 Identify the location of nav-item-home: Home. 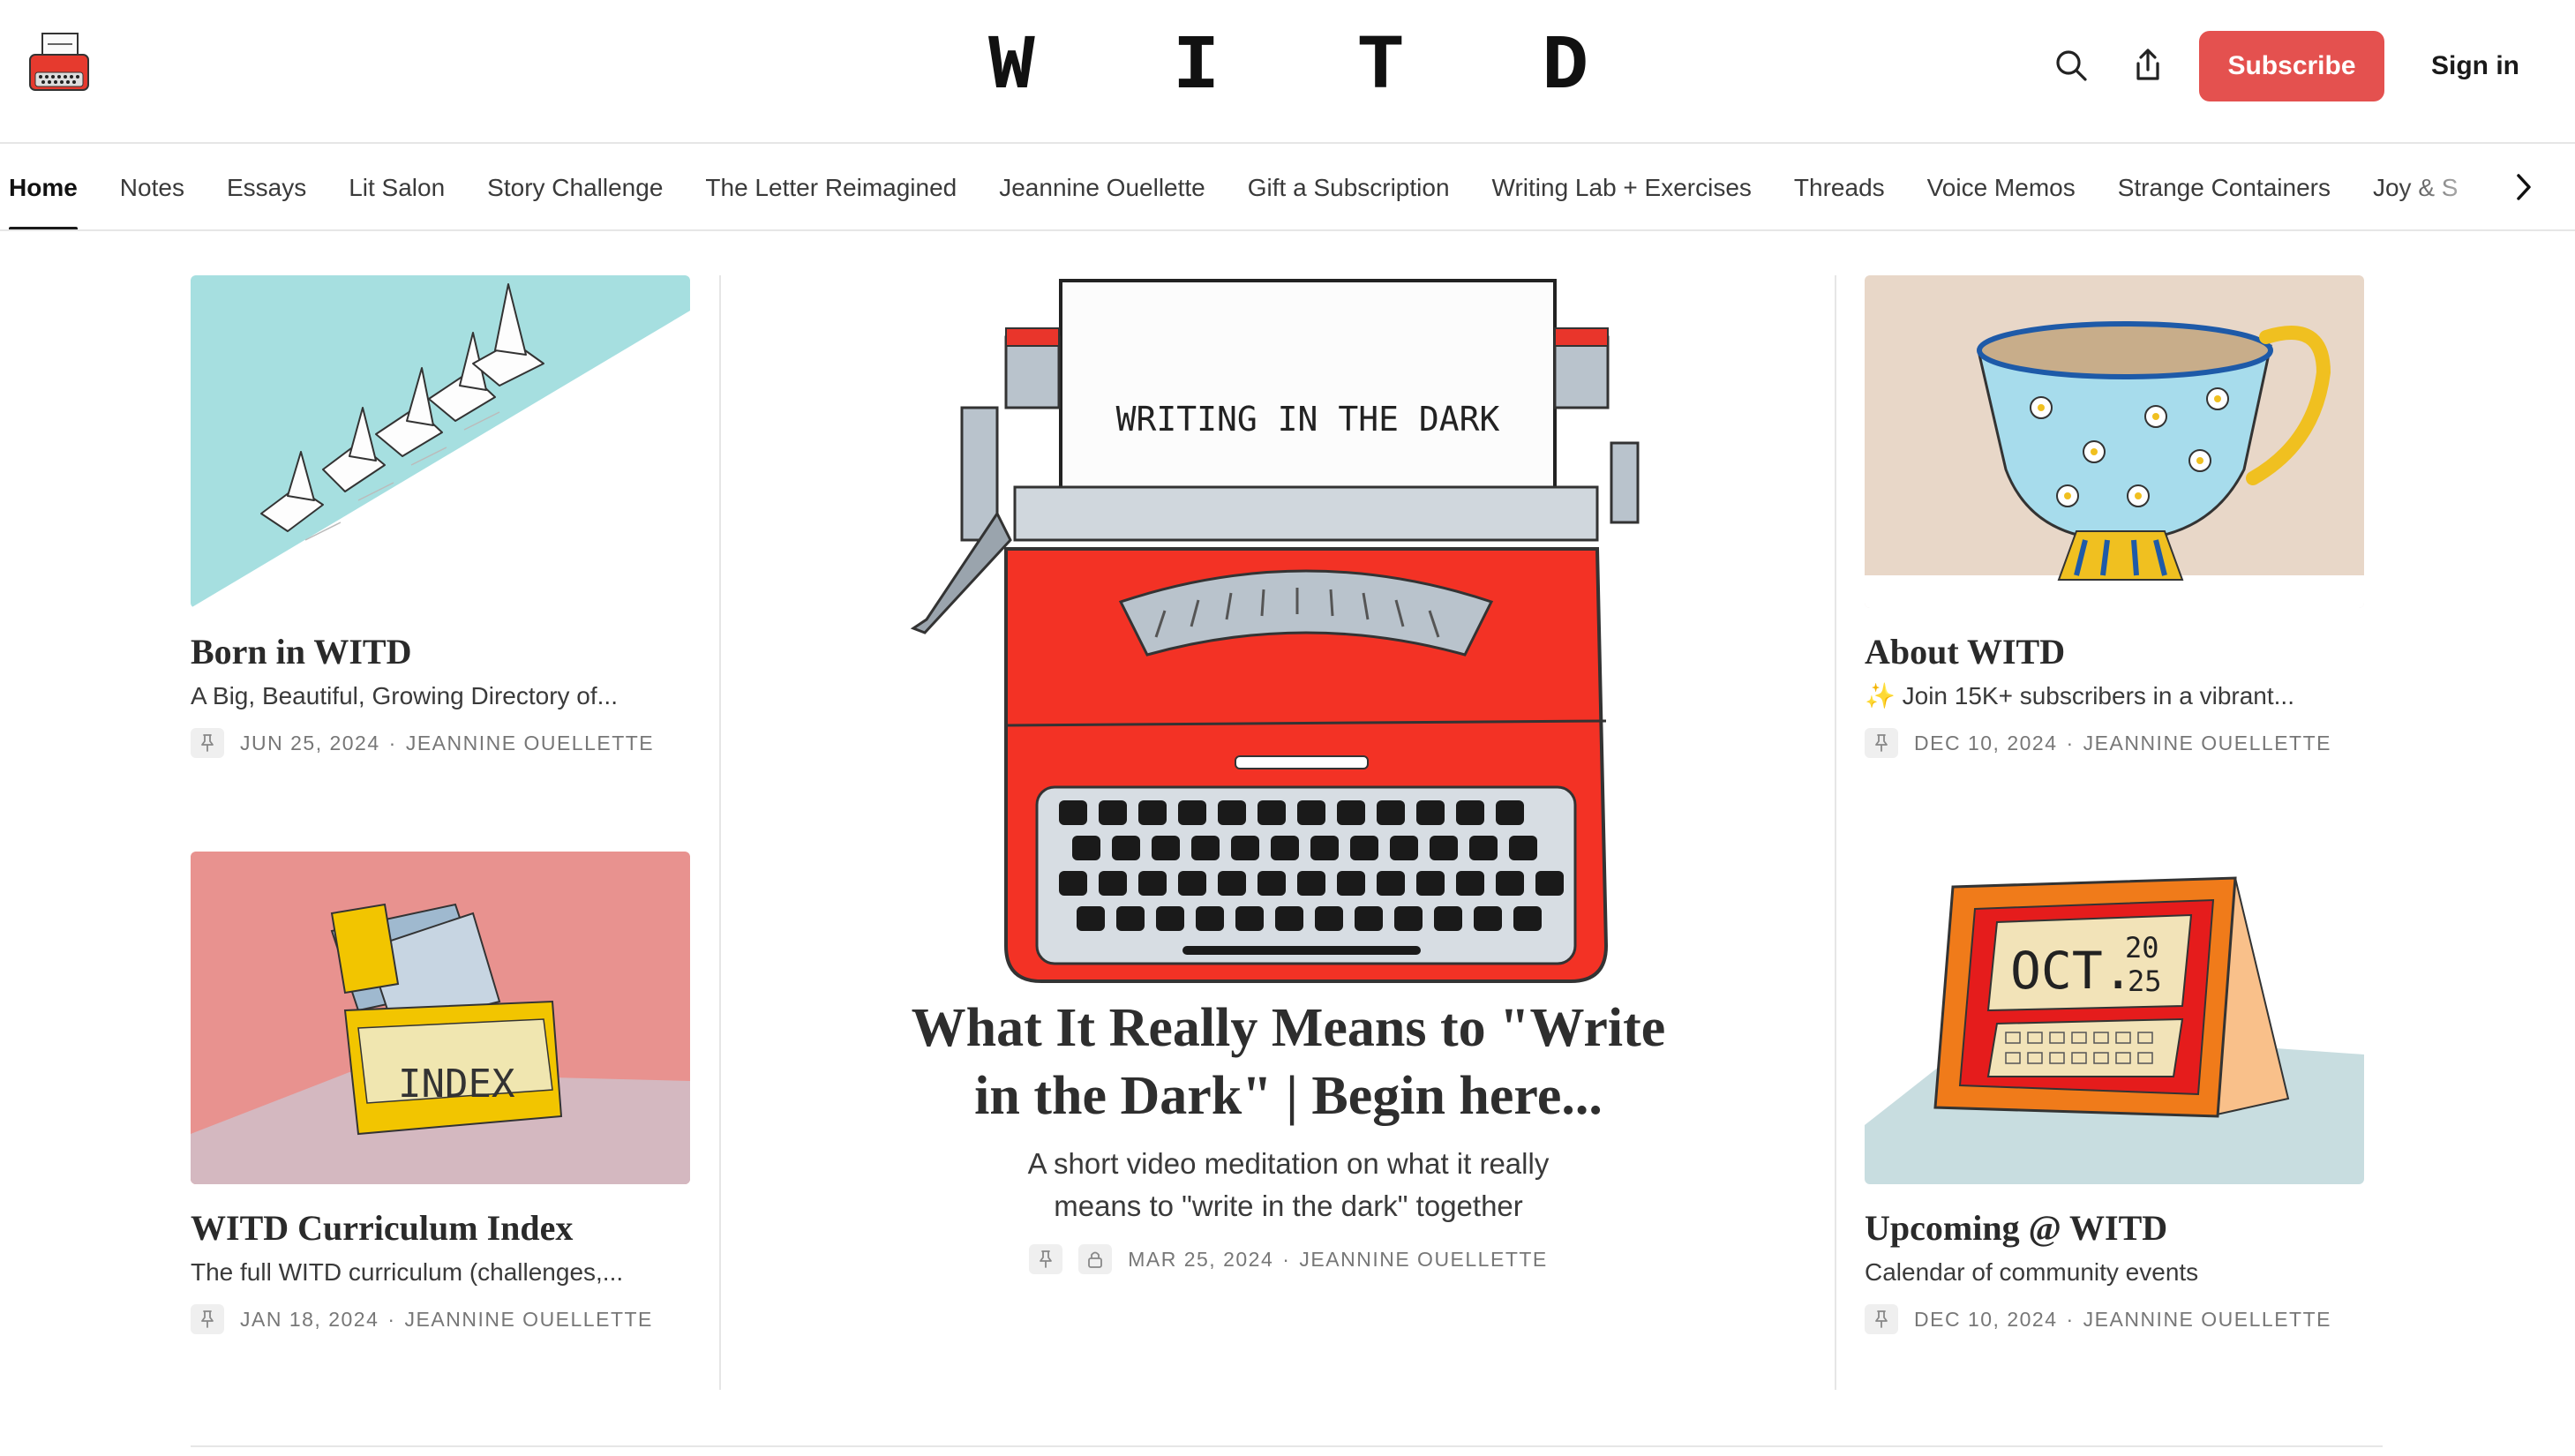
(43, 186).